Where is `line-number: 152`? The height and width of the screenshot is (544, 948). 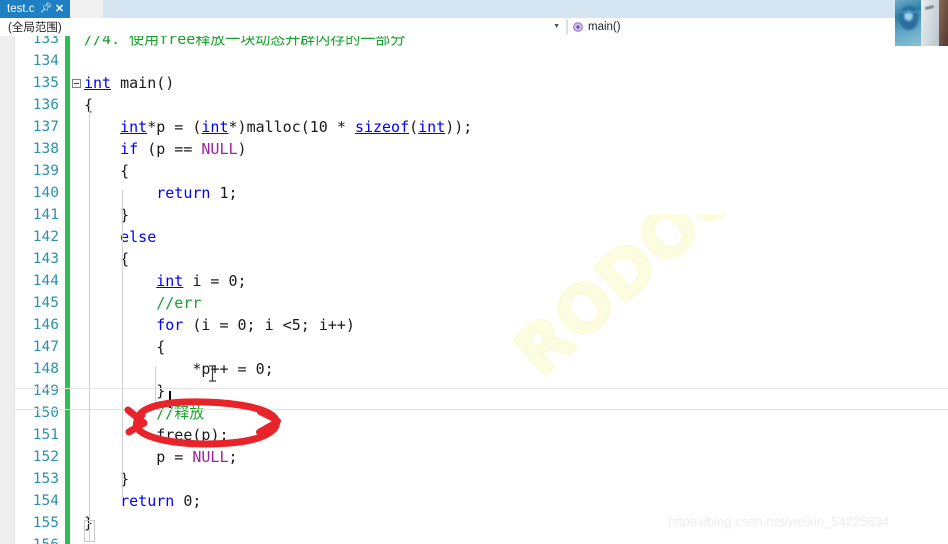
line-number: 152 is located at coordinates (45, 457).